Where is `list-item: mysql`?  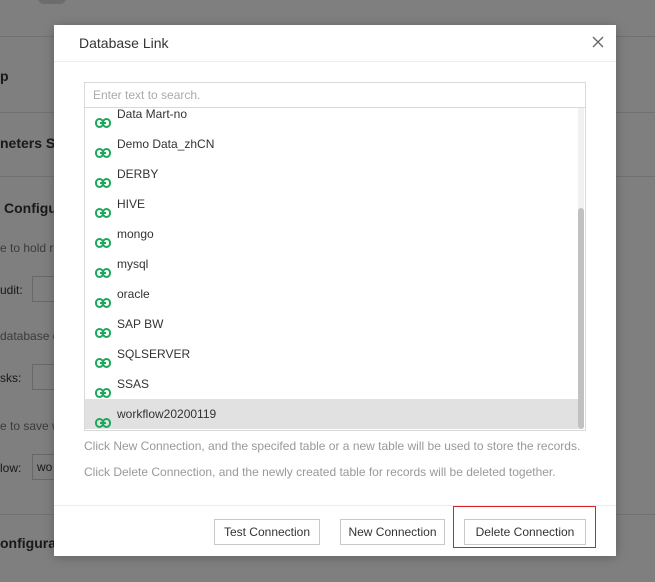
list-item: mysql is located at coordinates (332, 264).